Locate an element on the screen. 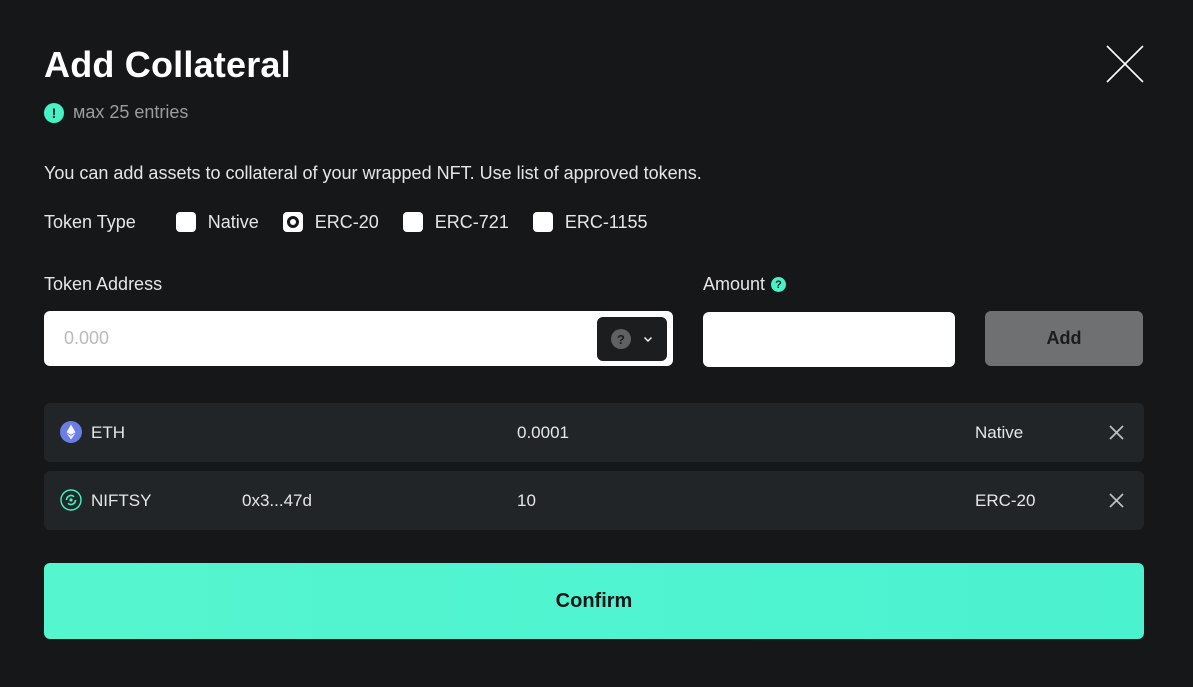  radio-label-native: Native is located at coordinates (233, 221).